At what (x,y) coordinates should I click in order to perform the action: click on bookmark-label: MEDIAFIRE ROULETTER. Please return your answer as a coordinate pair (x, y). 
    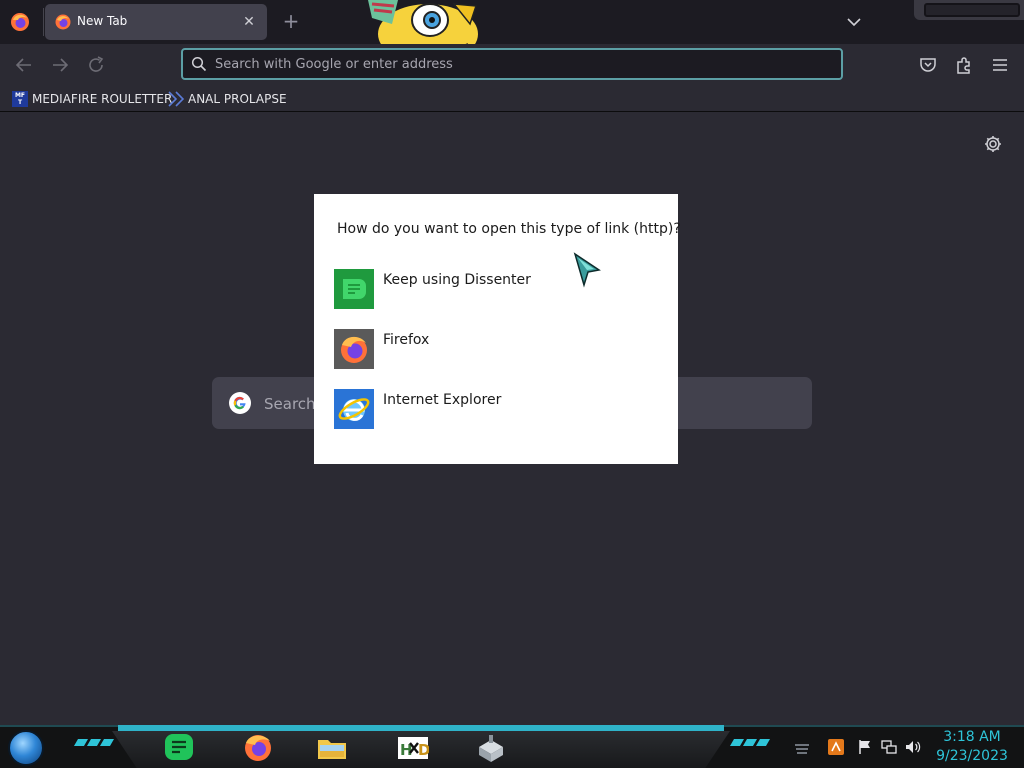
    Looking at the image, I should click on (102, 99).